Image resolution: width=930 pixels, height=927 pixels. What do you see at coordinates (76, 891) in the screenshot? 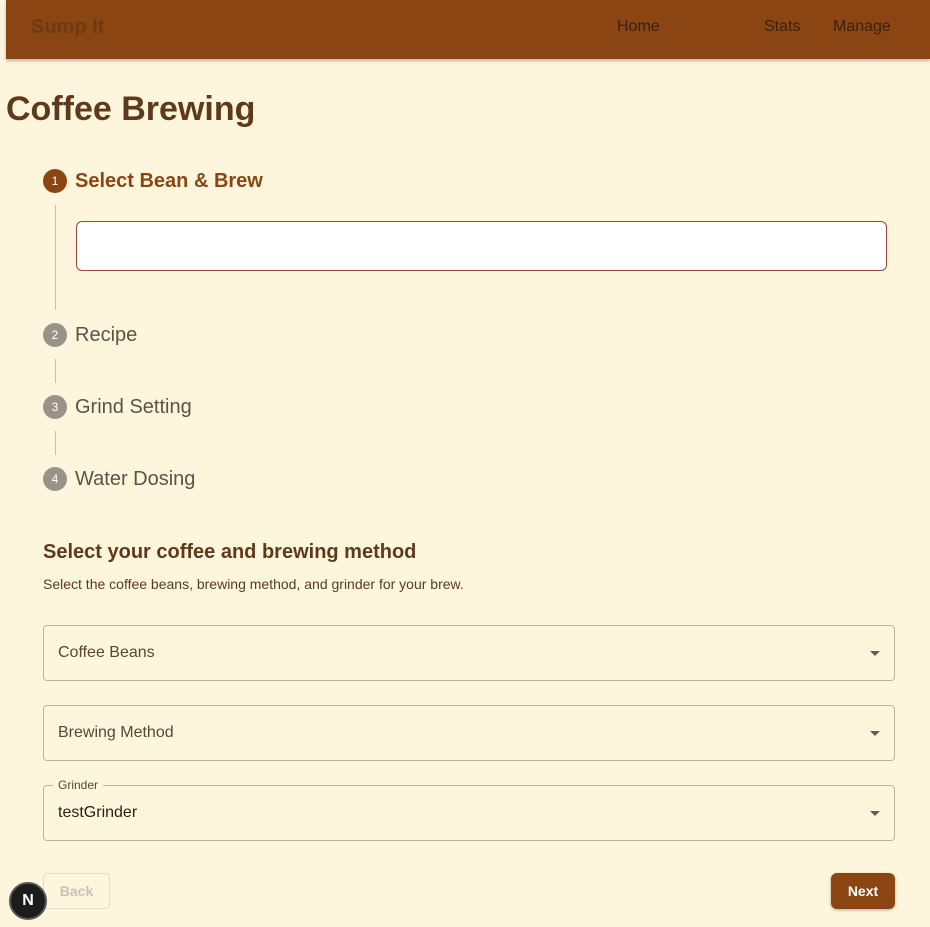
I see `back-button: Back` at bounding box center [76, 891].